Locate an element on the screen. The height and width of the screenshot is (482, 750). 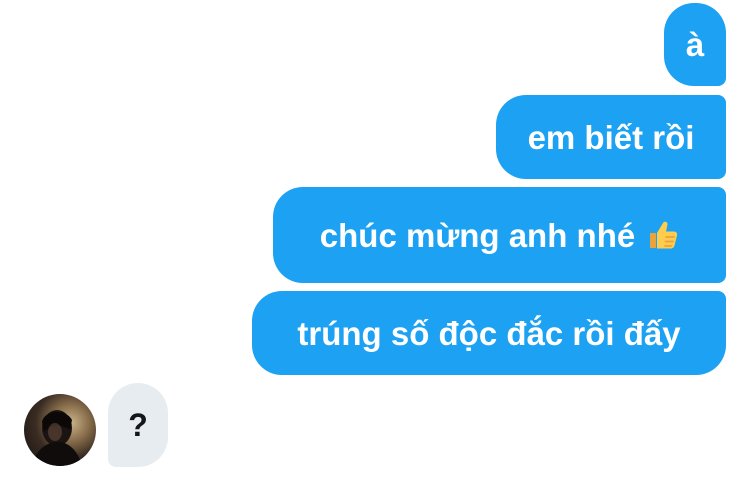
sent-message-bubble: em biết rồi is located at coordinates (611, 137).